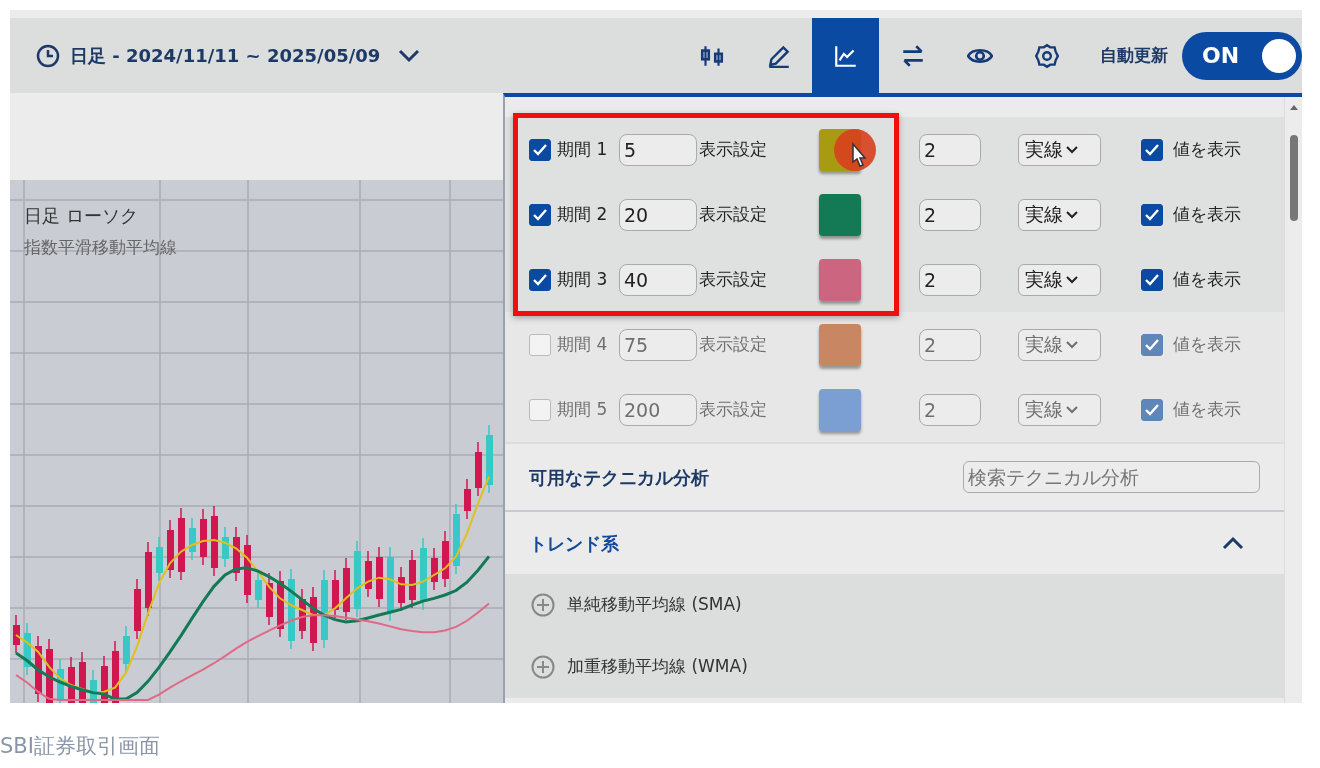 This screenshot has height=768, width=1320. I want to click on auto-update-toggle: ON, so click(1242, 55).